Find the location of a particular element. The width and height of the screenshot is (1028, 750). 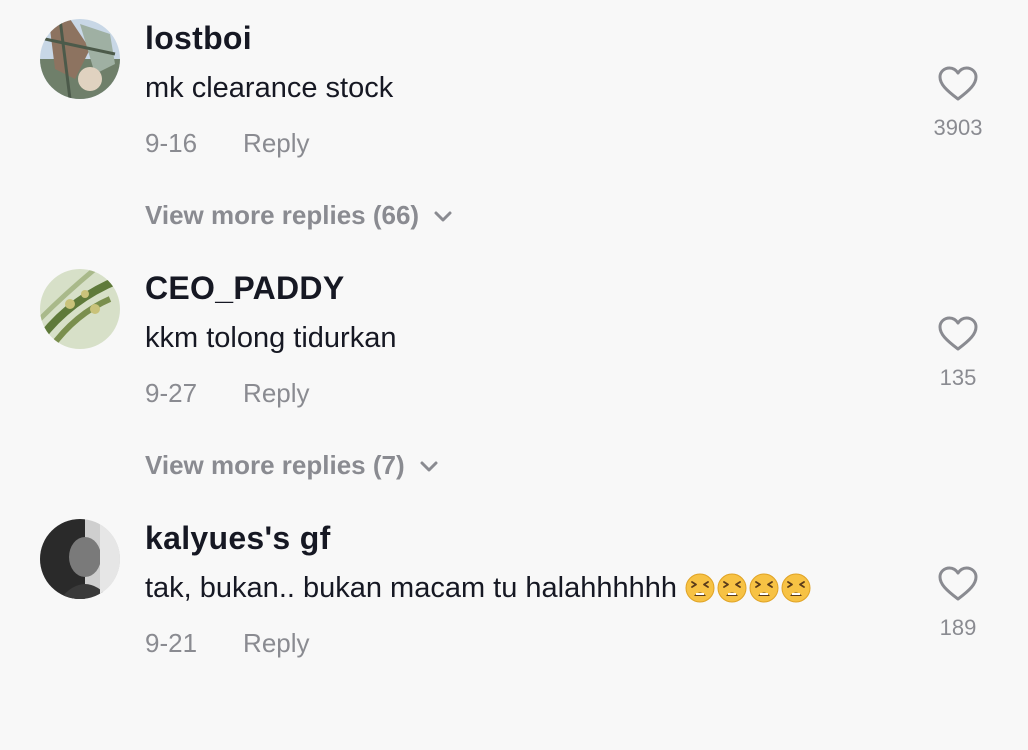

comment-date: 9-16 is located at coordinates (171, 143).